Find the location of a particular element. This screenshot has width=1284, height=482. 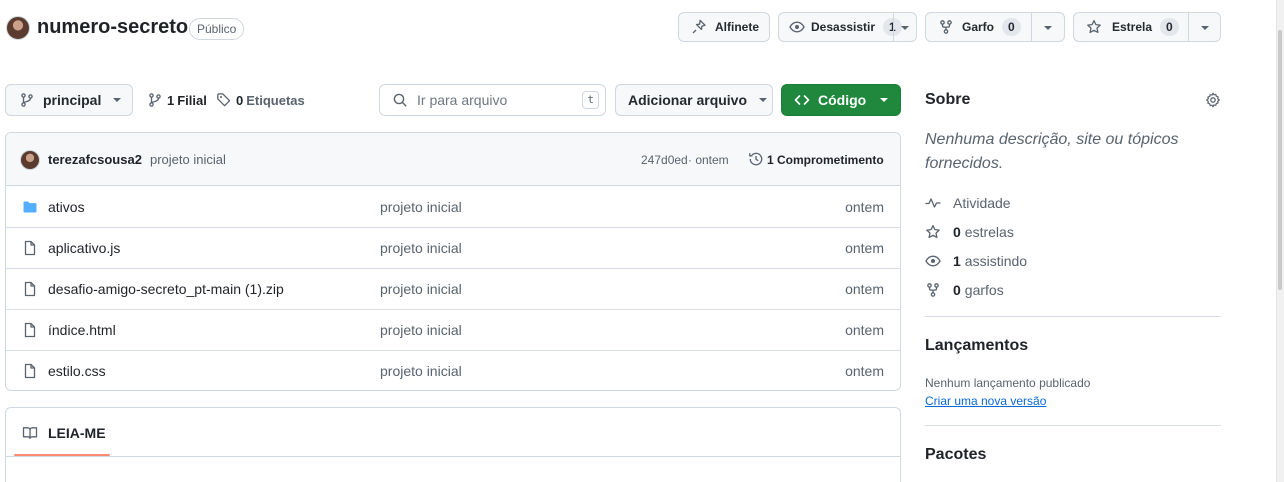

tags-count: 0 is located at coordinates (240, 100).